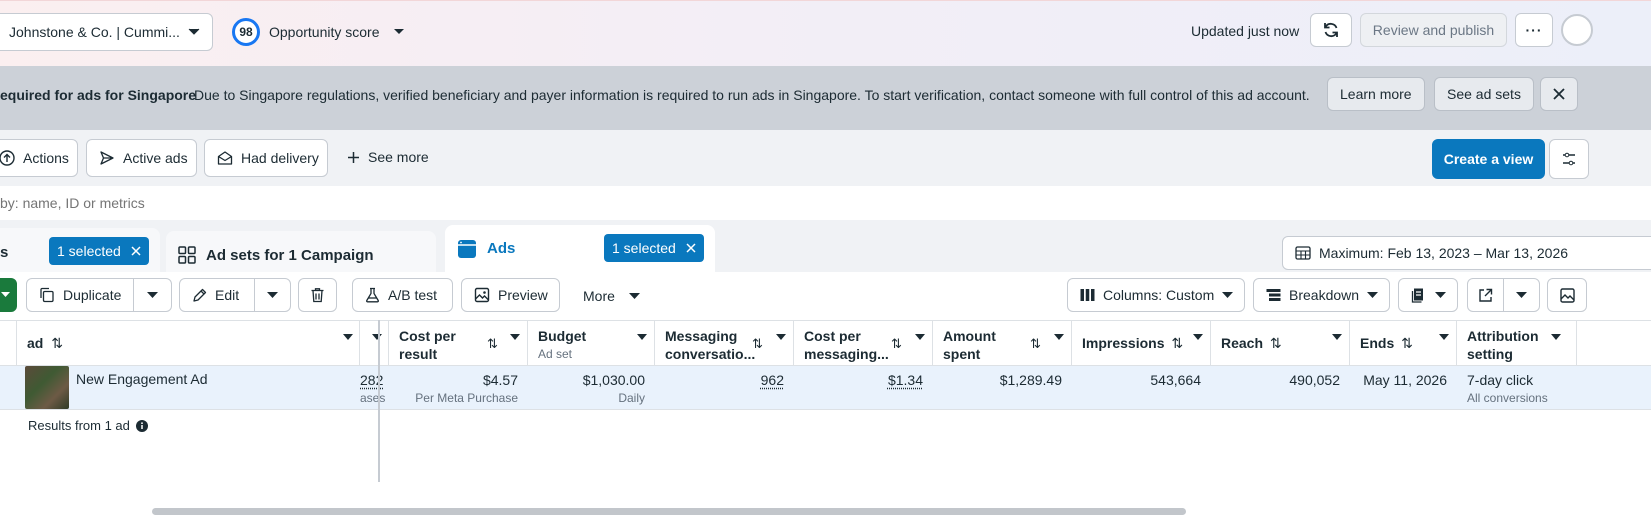 This screenshot has height=517, width=1651. What do you see at coordinates (379, 401) in the screenshot?
I see `frozen-column-divider` at bounding box center [379, 401].